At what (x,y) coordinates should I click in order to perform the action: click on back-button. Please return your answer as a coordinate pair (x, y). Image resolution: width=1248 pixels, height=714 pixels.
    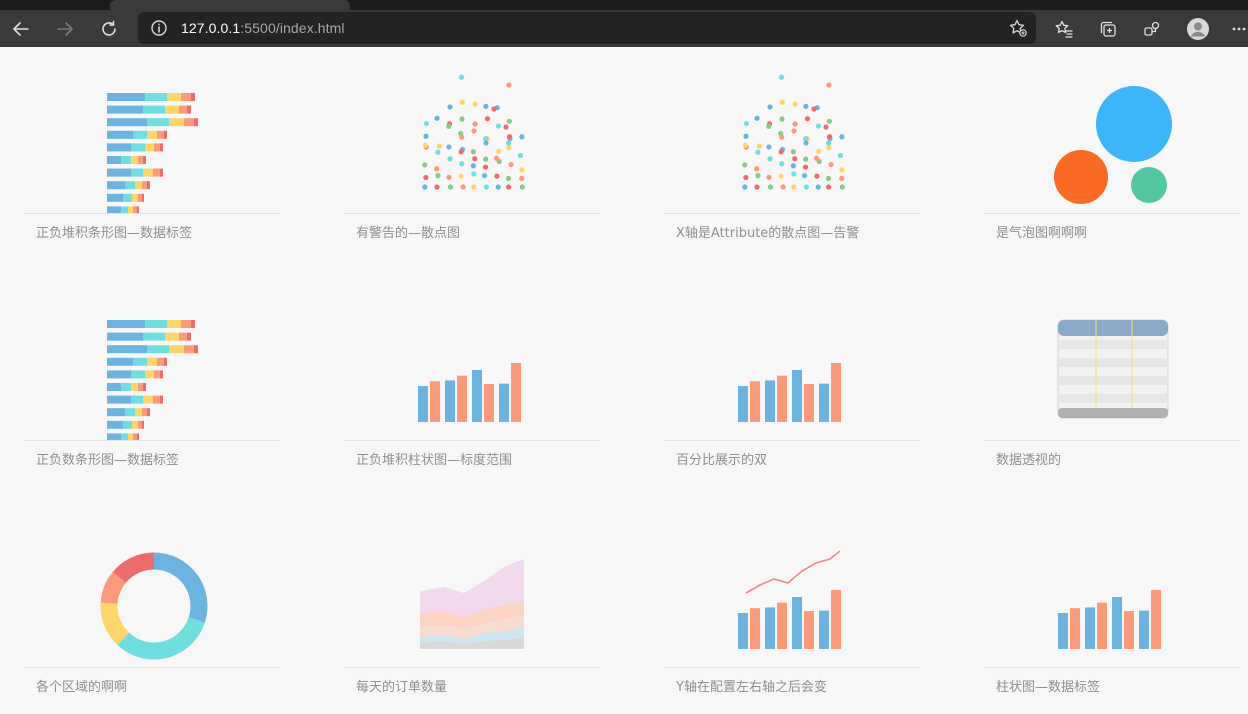
    Looking at the image, I should click on (21, 29).